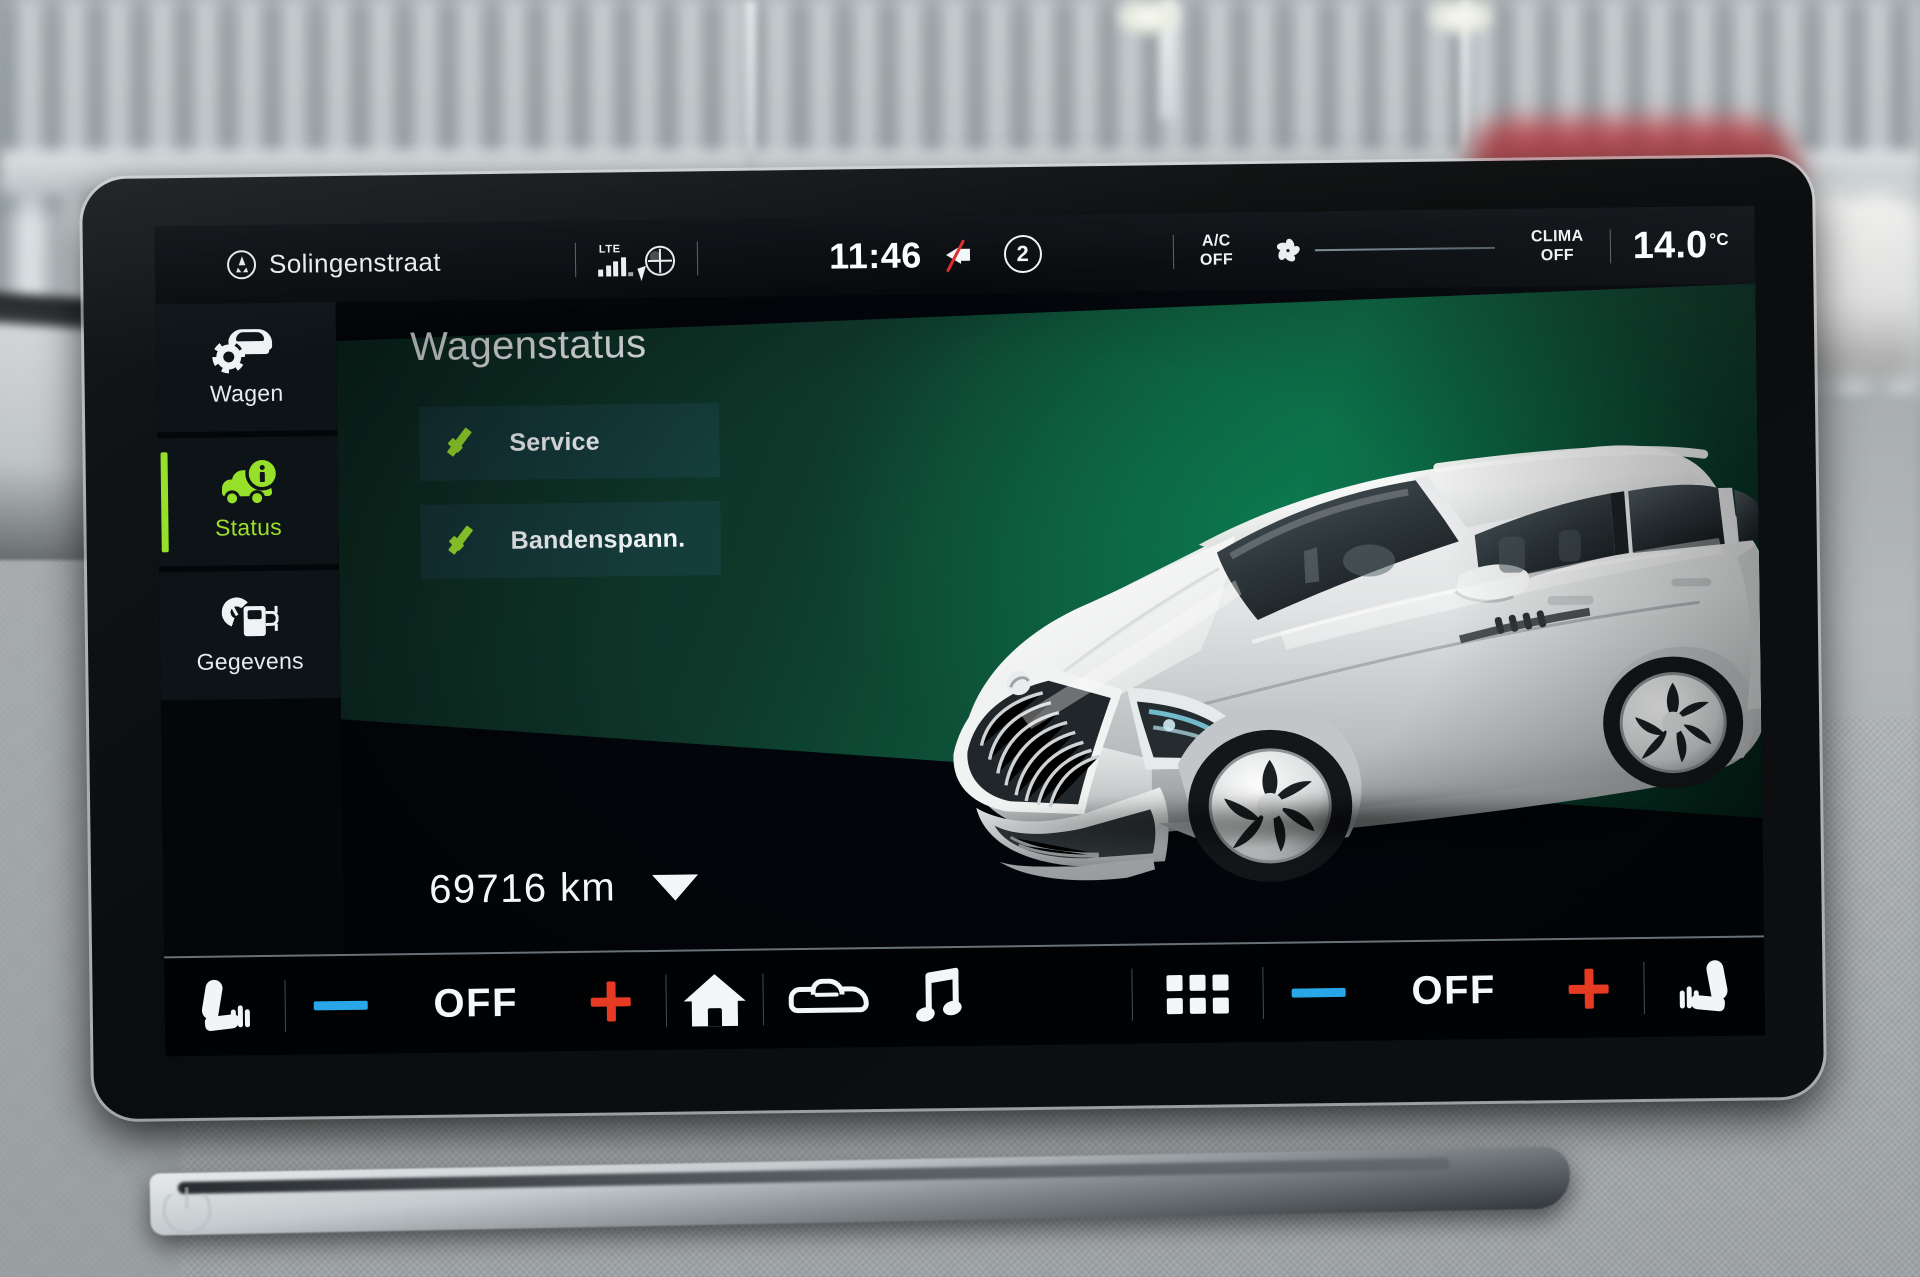  What do you see at coordinates (249, 617) in the screenshot?
I see `fuel-charge-icon` at bounding box center [249, 617].